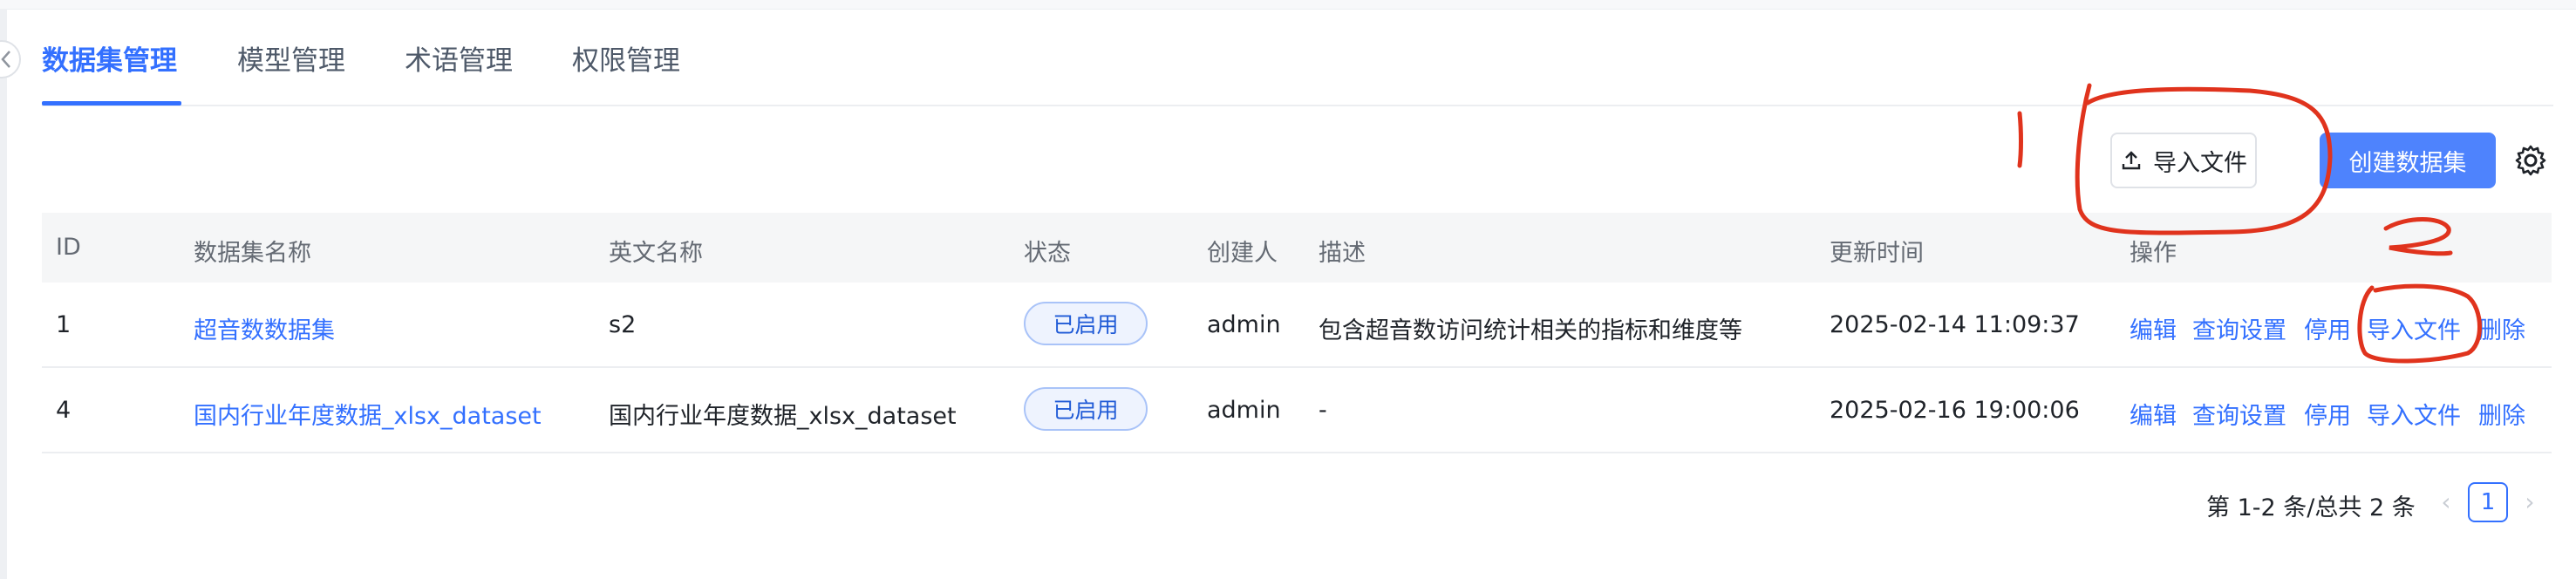 This screenshot has width=2576, height=579. I want to click on annotation-mark-1-stroke, so click(2020, 139).